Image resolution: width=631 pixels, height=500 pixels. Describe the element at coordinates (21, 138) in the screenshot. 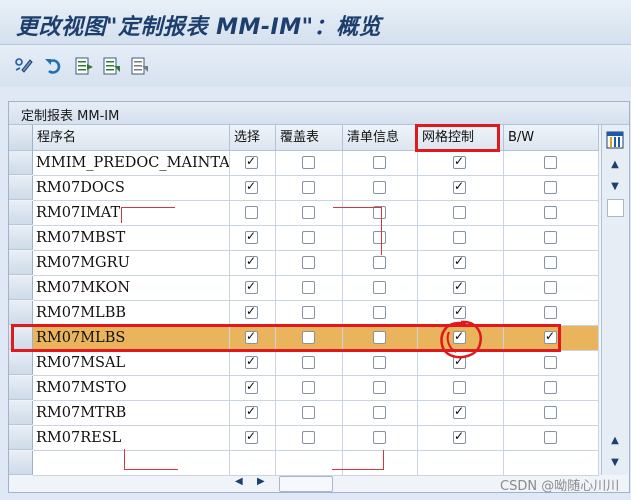

I see `select-all-corner` at that location.